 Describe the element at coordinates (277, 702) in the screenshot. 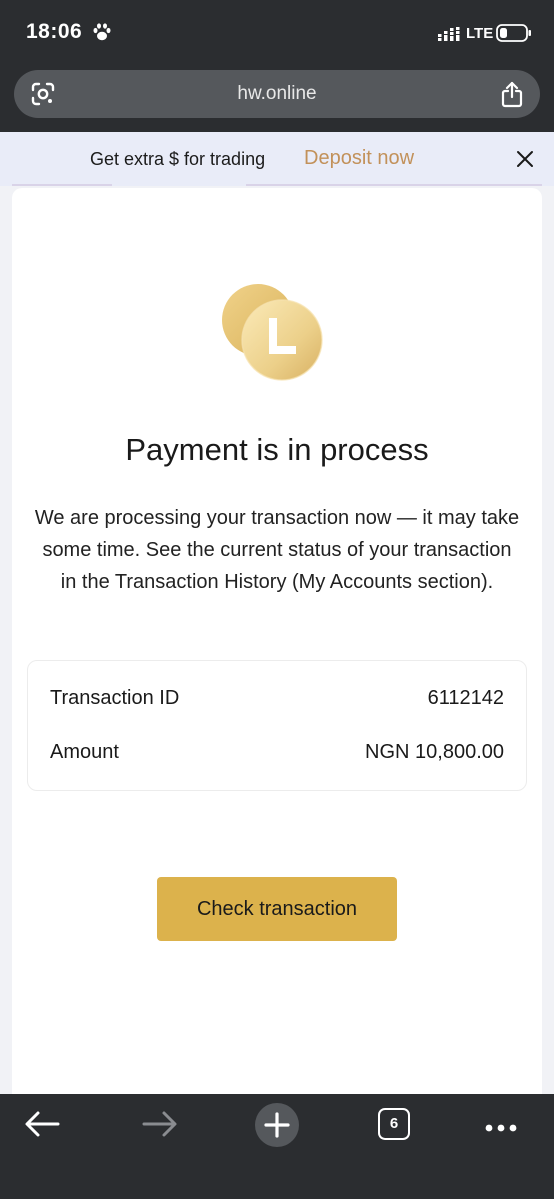

I see `detail-row: Transaction ID 6112142` at that location.